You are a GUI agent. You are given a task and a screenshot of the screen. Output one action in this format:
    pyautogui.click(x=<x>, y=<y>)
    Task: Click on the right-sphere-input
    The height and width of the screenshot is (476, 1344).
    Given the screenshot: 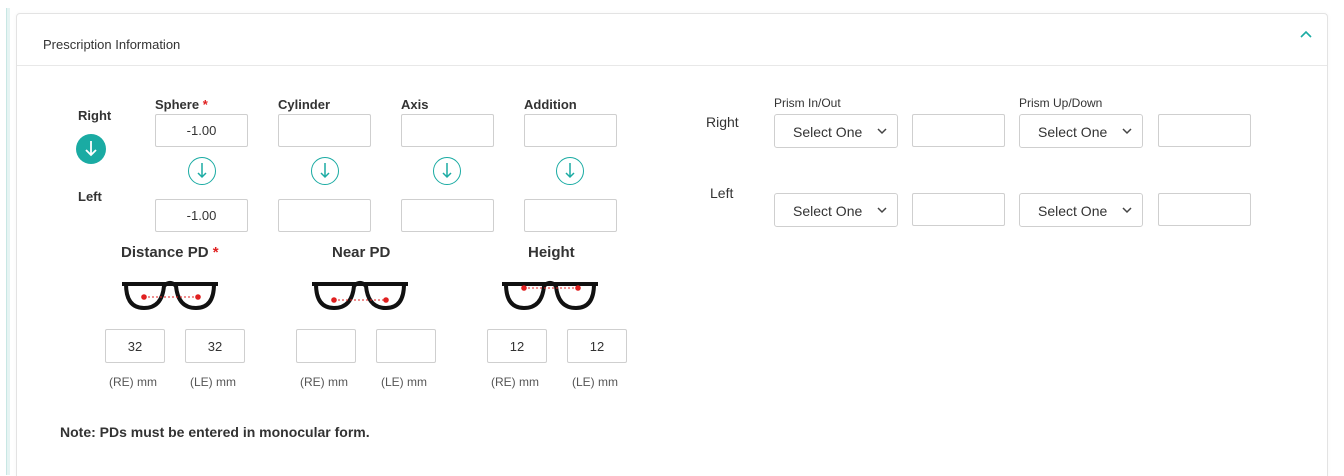 What is the action you would take?
    pyautogui.click(x=201, y=130)
    